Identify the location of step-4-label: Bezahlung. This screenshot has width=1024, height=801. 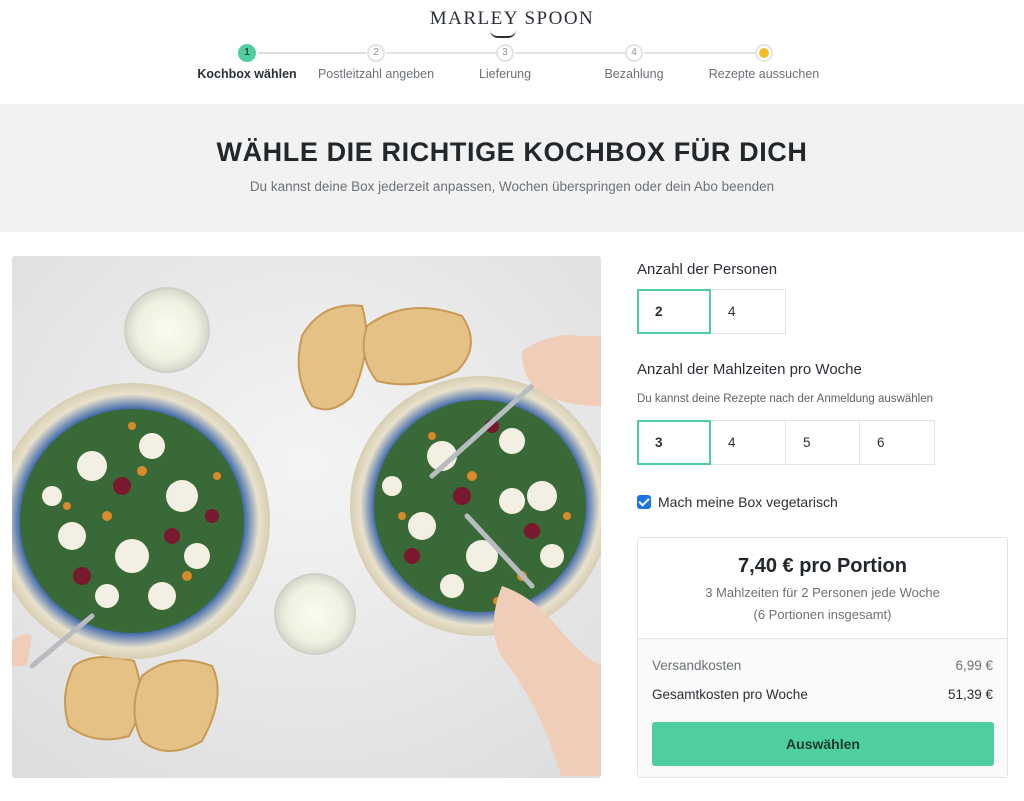
(634, 74).